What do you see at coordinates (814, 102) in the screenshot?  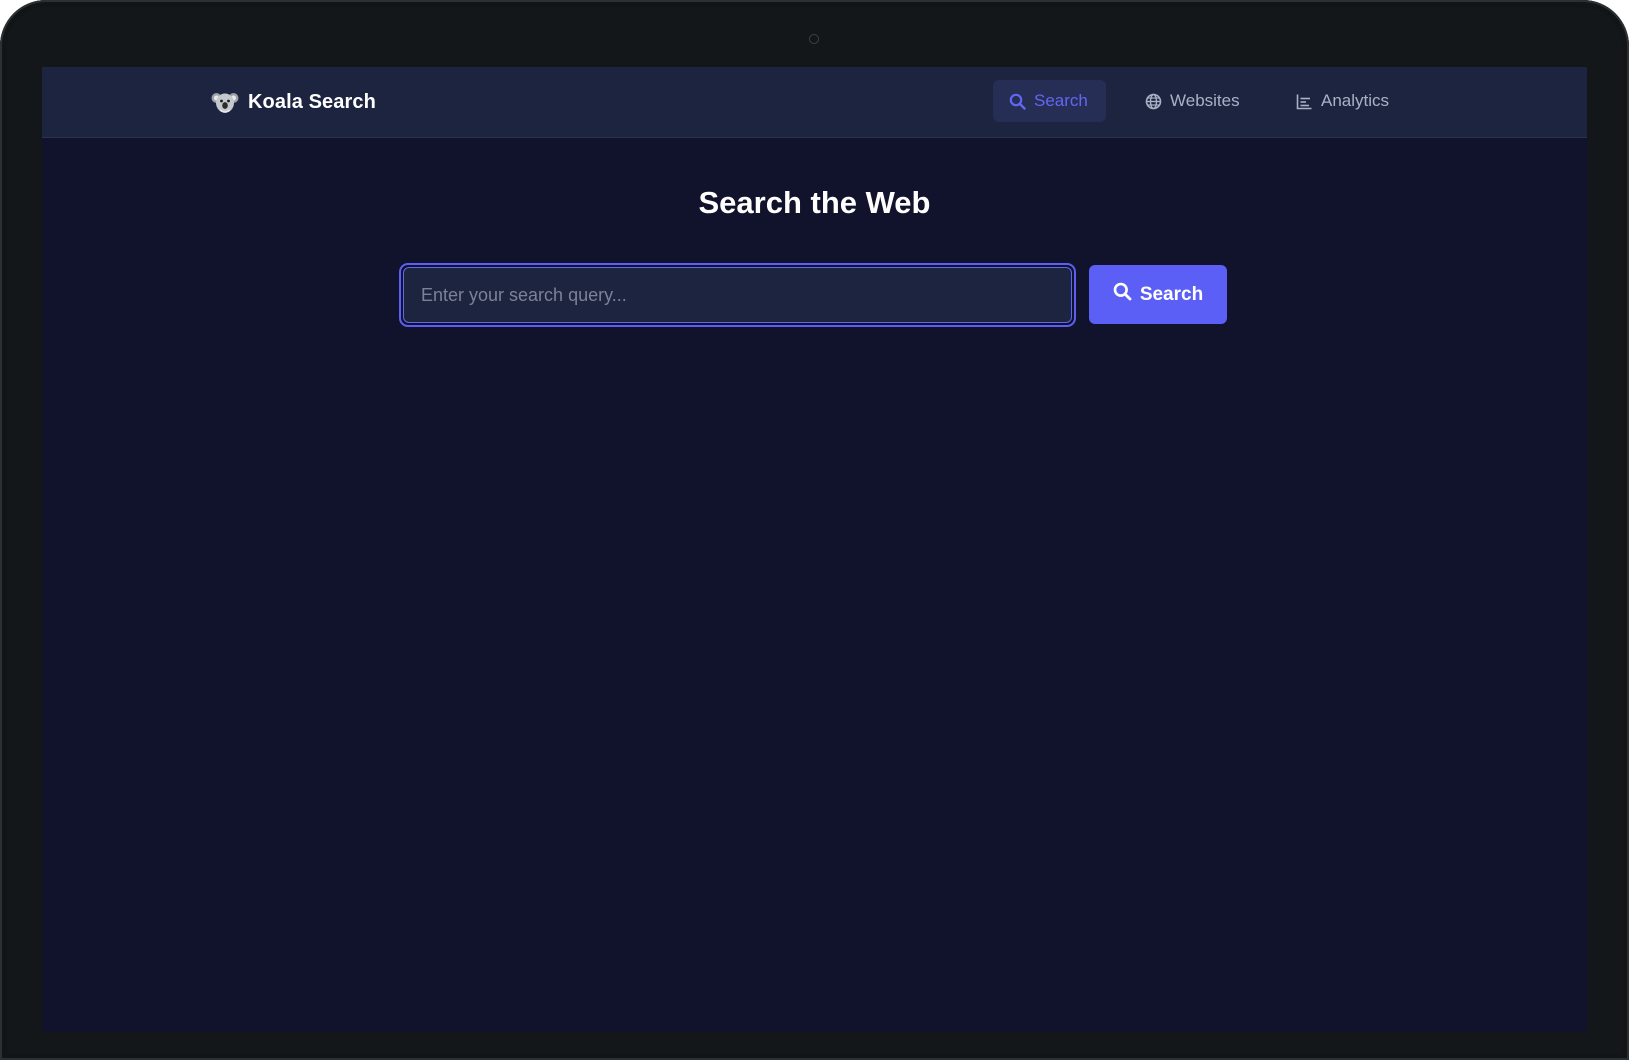 I see `top-navbar: Koala Search Search Websites Analytics` at bounding box center [814, 102].